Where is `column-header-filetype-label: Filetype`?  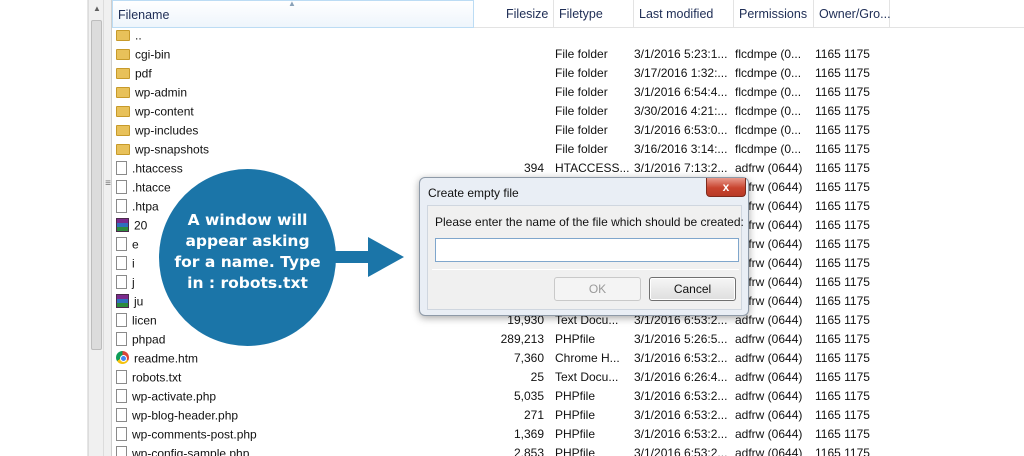
column-header-filetype-label: Filetype is located at coordinates (581, 14).